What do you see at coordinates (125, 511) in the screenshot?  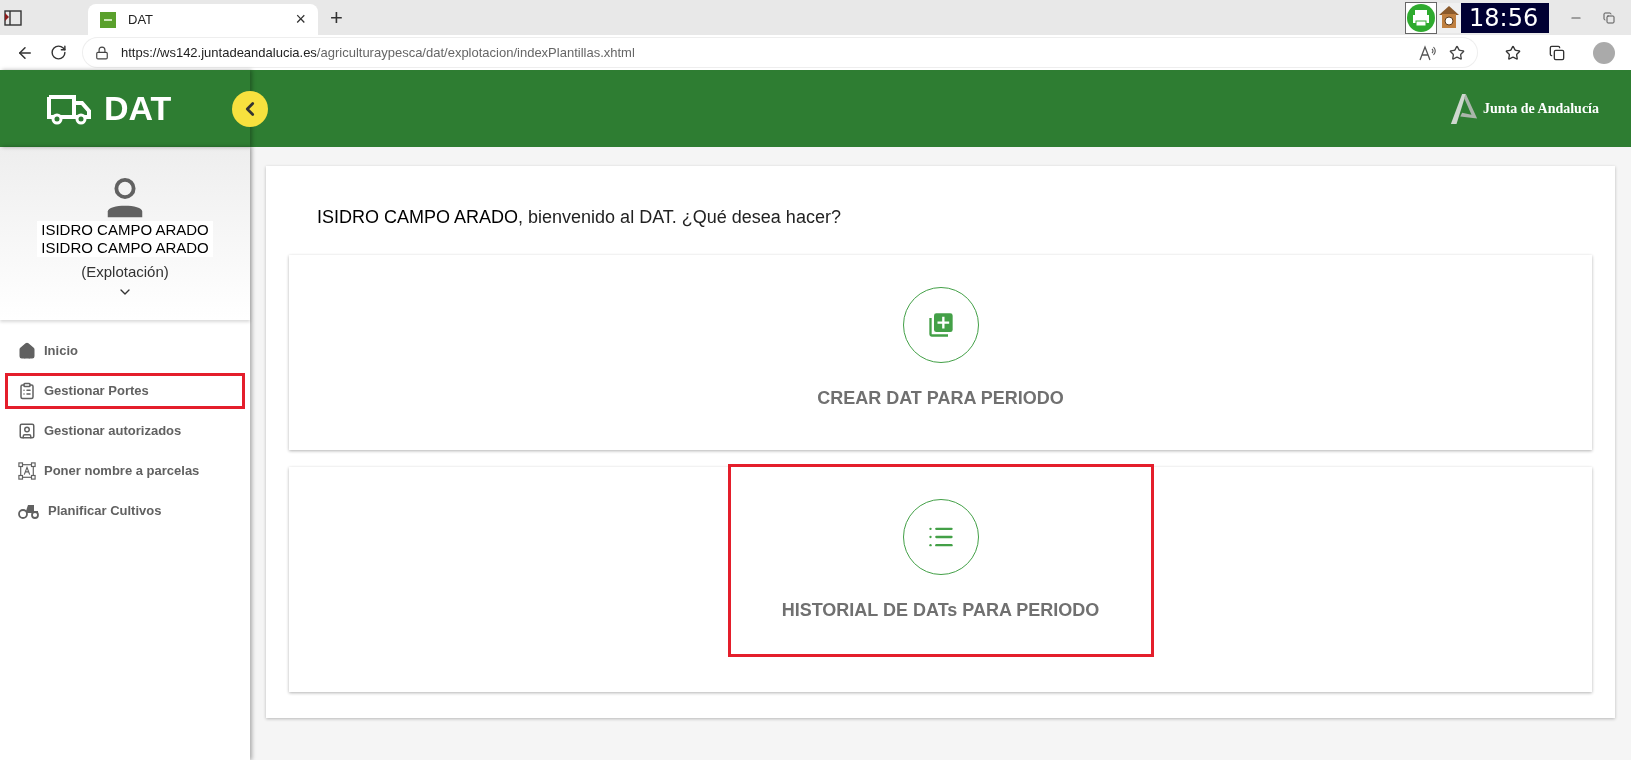 I see `nav-item: Planificar Cultivos` at bounding box center [125, 511].